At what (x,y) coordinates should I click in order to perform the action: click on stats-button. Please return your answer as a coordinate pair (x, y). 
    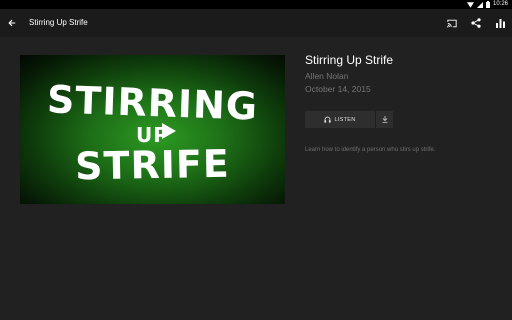
    Looking at the image, I should click on (500, 23).